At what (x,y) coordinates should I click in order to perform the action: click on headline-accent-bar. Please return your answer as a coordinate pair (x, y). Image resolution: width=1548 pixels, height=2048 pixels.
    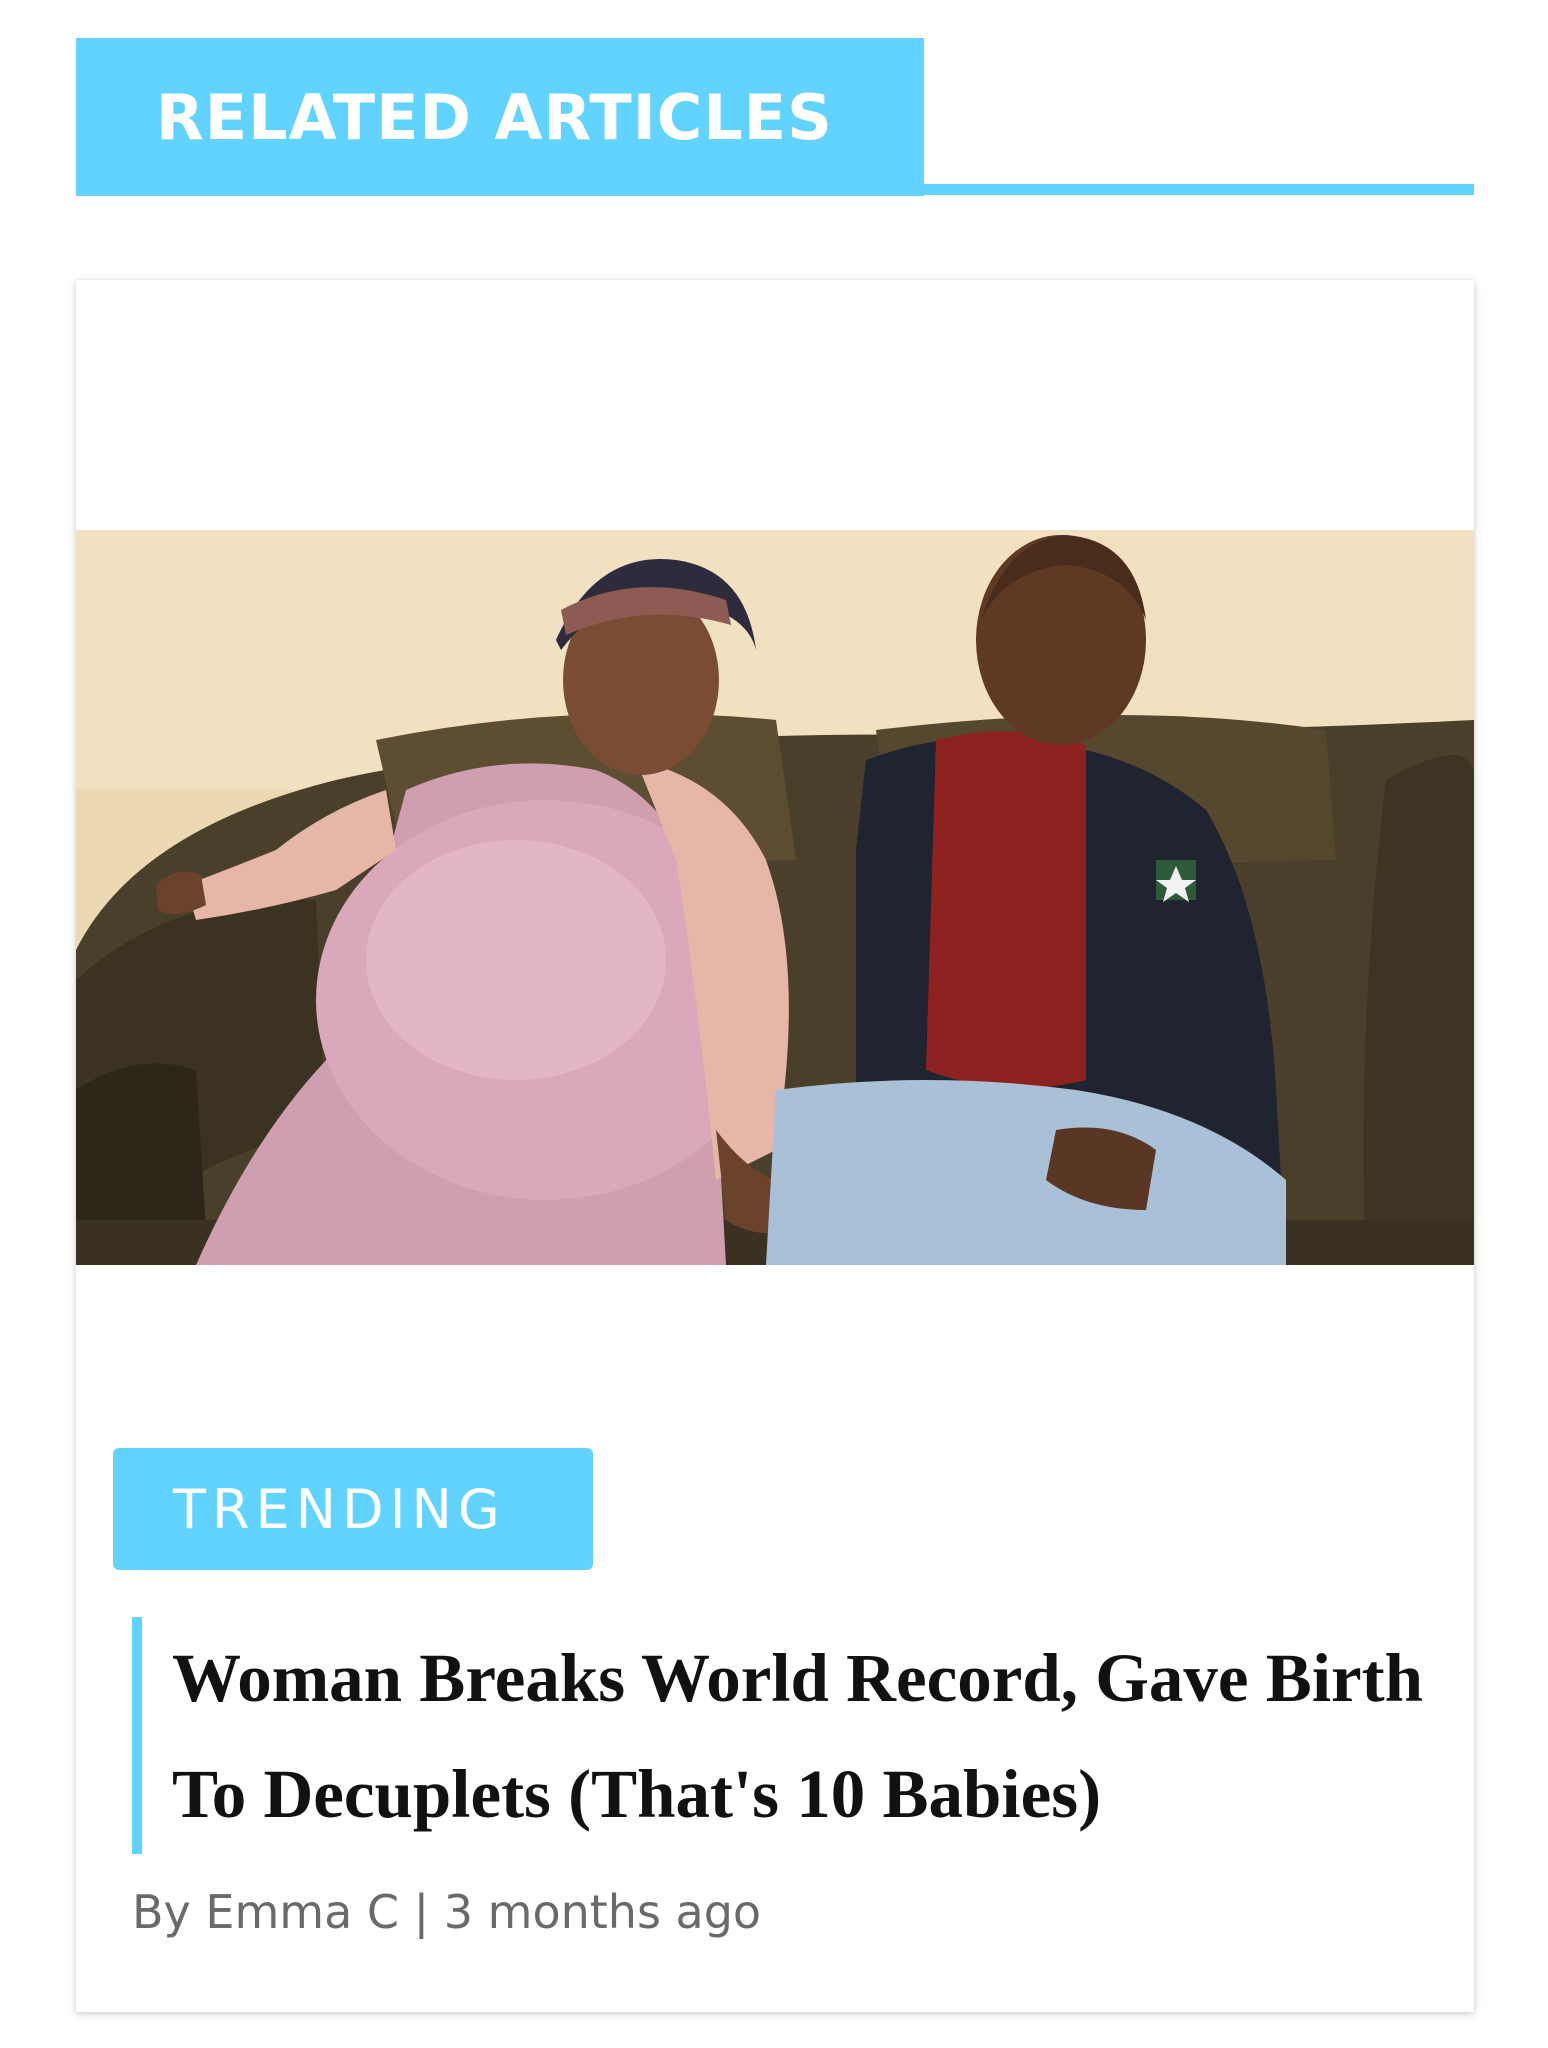
    Looking at the image, I should click on (137, 1735).